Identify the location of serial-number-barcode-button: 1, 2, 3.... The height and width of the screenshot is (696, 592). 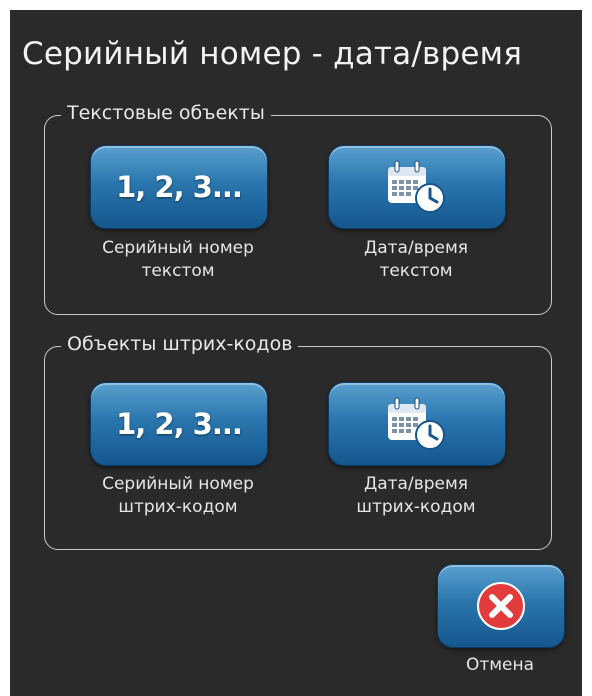
(179, 424).